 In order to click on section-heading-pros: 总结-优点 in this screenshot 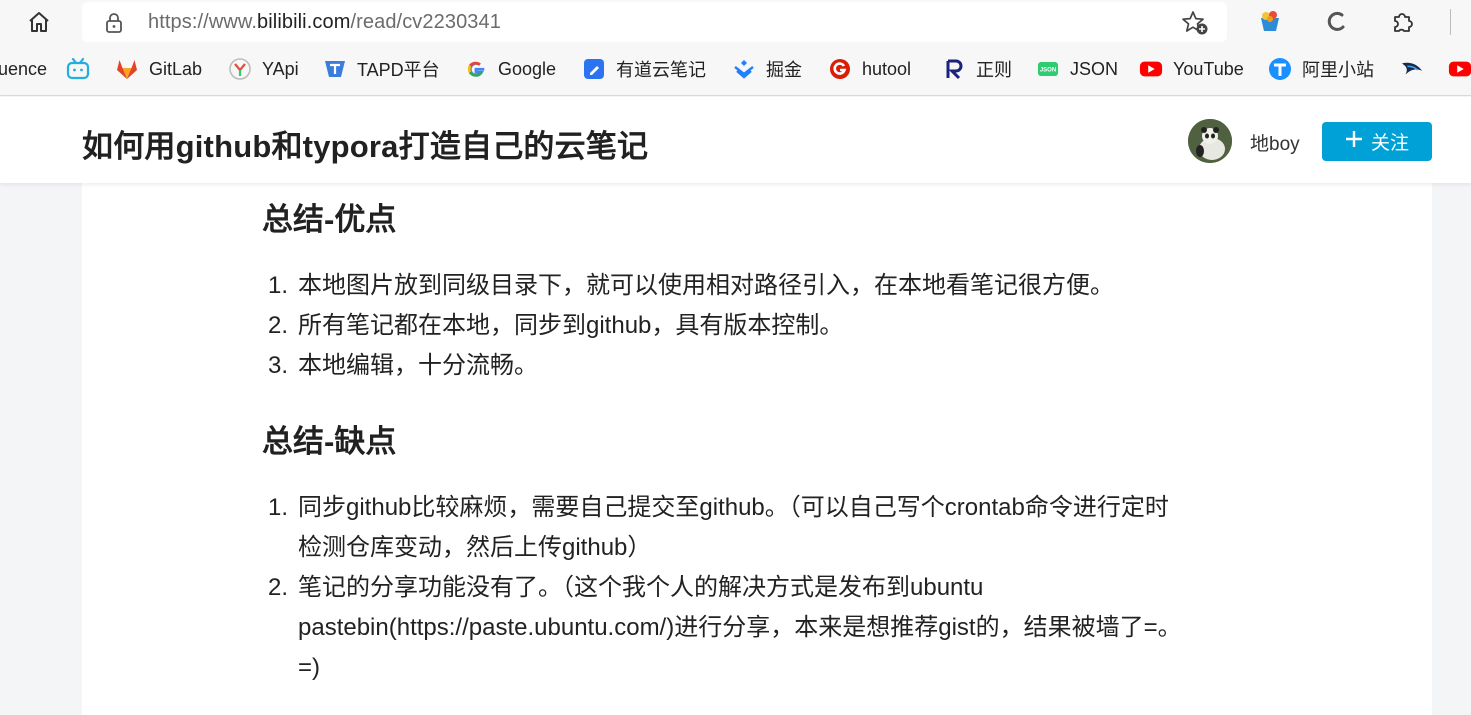, I will do `click(329, 219)`.